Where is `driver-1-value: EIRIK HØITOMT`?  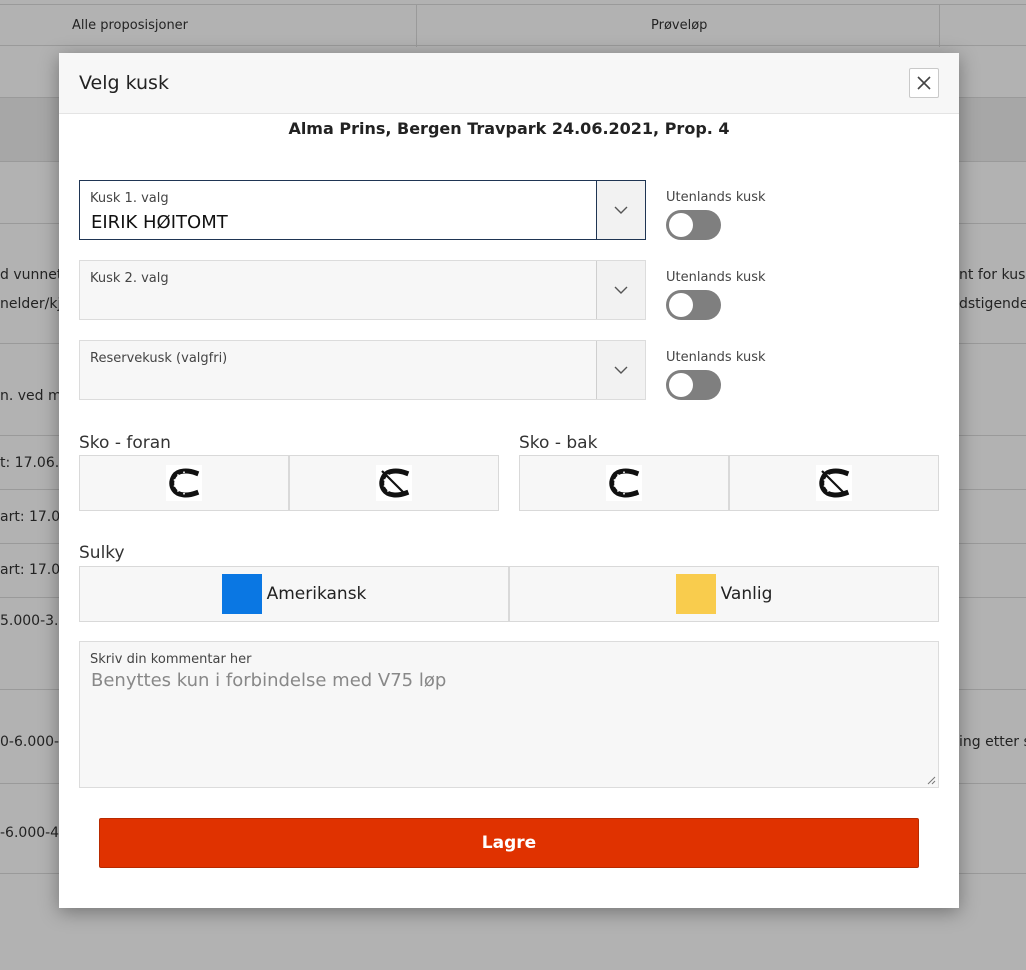 driver-1-value: EIRIK HØITOMT is located at coordinates (159, 222).